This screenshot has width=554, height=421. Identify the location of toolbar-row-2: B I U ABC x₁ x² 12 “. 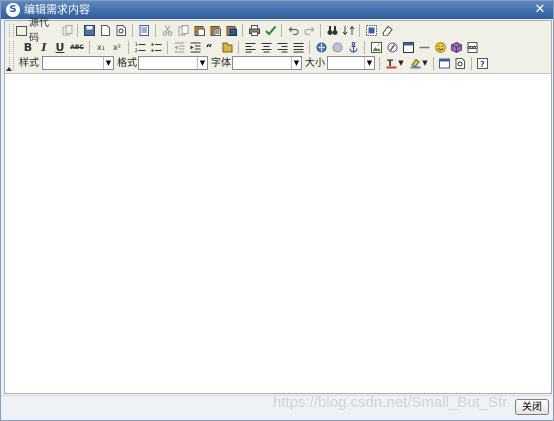
(278, 47).